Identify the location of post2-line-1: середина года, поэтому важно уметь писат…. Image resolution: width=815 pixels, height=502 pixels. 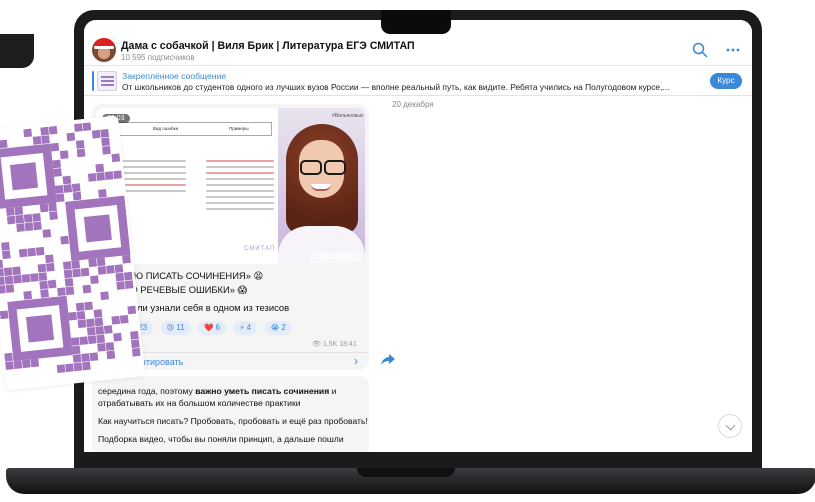
(217, 391).